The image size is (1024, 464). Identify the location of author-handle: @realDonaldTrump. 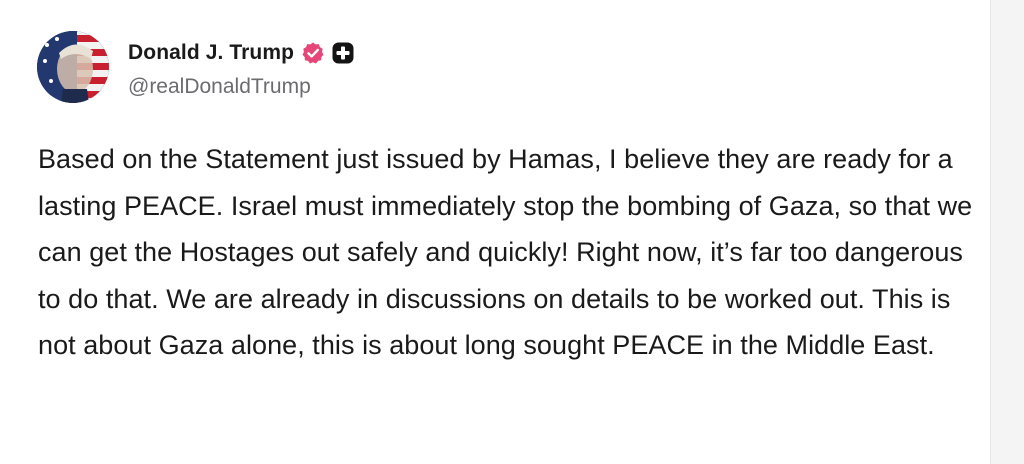
(219, 87).